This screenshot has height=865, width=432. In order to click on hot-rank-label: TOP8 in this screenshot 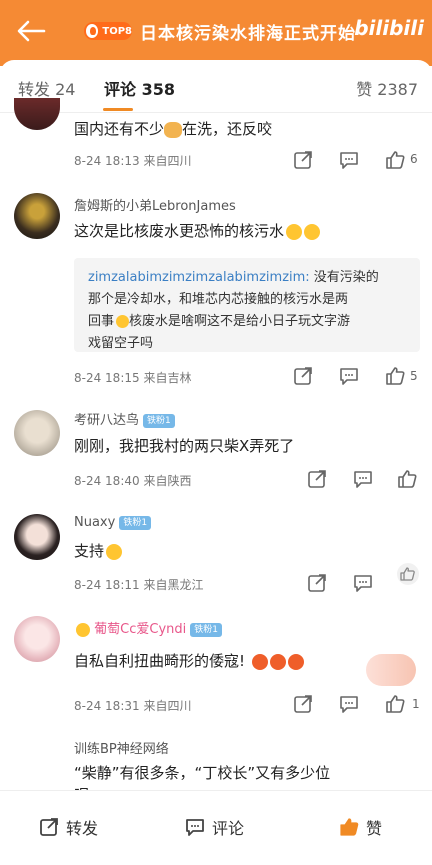, I will do `click(117, 31)`.